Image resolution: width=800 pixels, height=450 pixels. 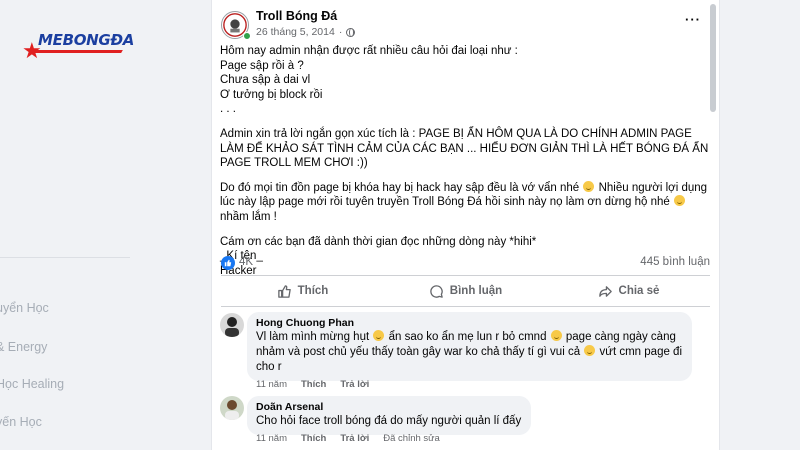 What do you see at coordinates (313, 337) in the screenshot?
I see `comment-text-part: Vl làm mình mừng hụt` at bounding box center [313, 337].